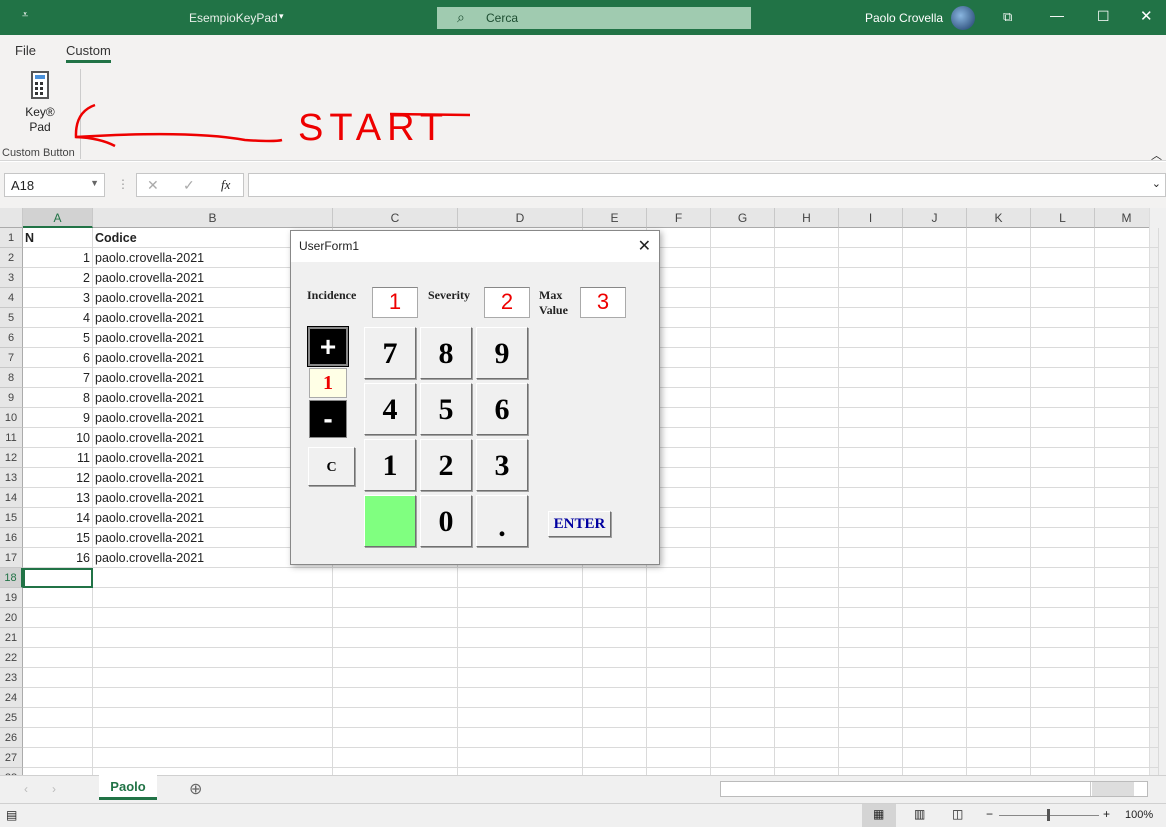 The width and height of the screenshot is (1166, 827). Describe the element at coordinates (233, 18) in the screenshot. I see `document-title: EsempioKeyPad` at that location.